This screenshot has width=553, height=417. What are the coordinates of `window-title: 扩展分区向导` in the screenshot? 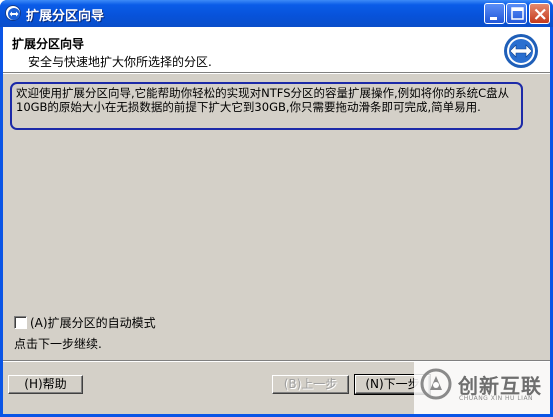 It's located at (65, 16).